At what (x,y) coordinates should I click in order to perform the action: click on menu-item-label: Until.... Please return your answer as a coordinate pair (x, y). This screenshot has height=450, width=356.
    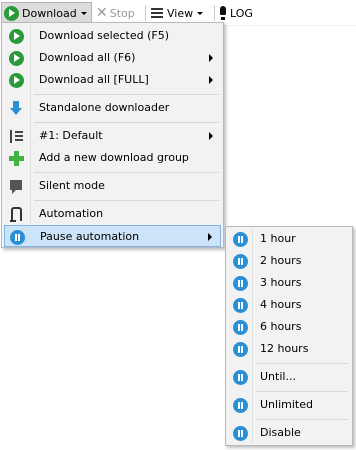
    Looking at the image, I should click on (278, 376).